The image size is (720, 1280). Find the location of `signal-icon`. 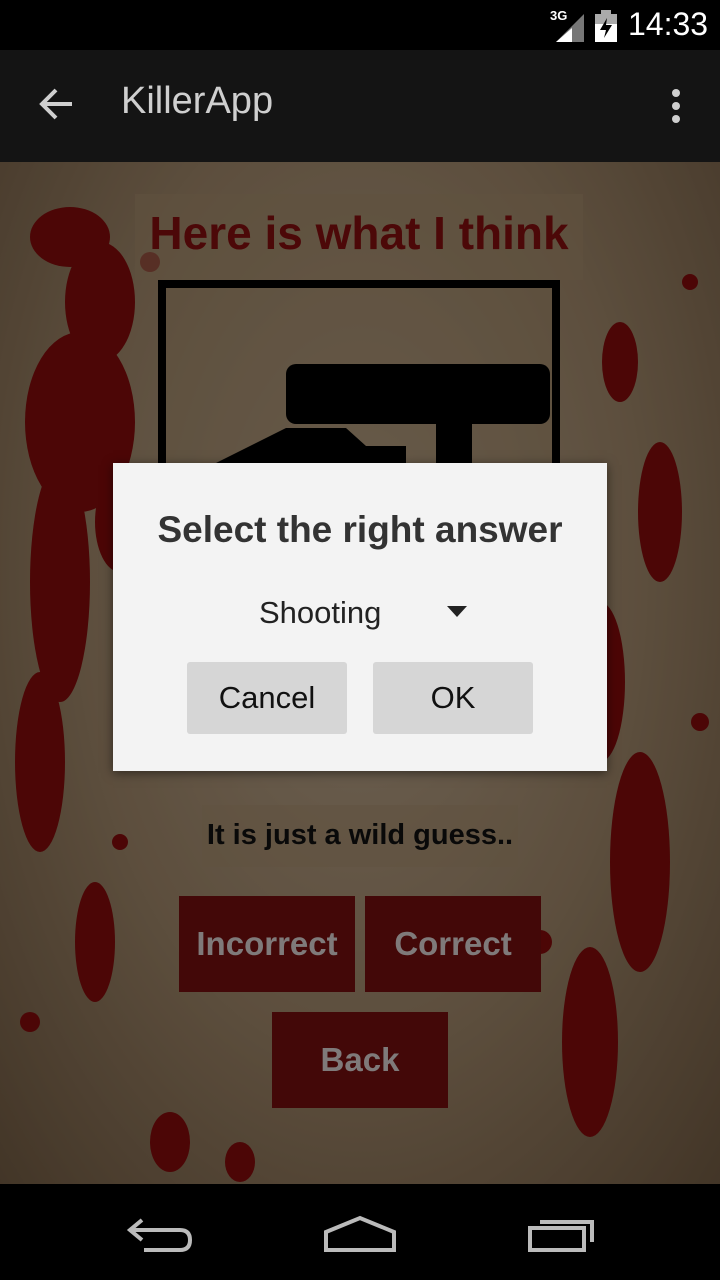

signal-icon is located at coordinates (570, 28).